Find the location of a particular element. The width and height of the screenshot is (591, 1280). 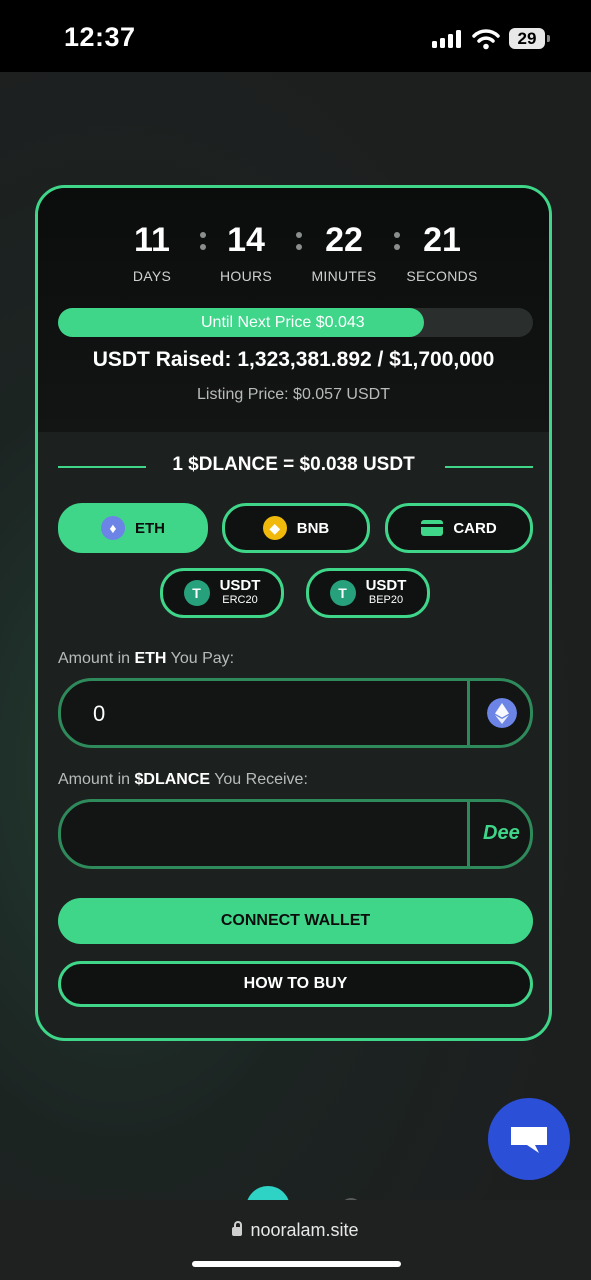

wifi-icon is located at coordinates (486, 39).